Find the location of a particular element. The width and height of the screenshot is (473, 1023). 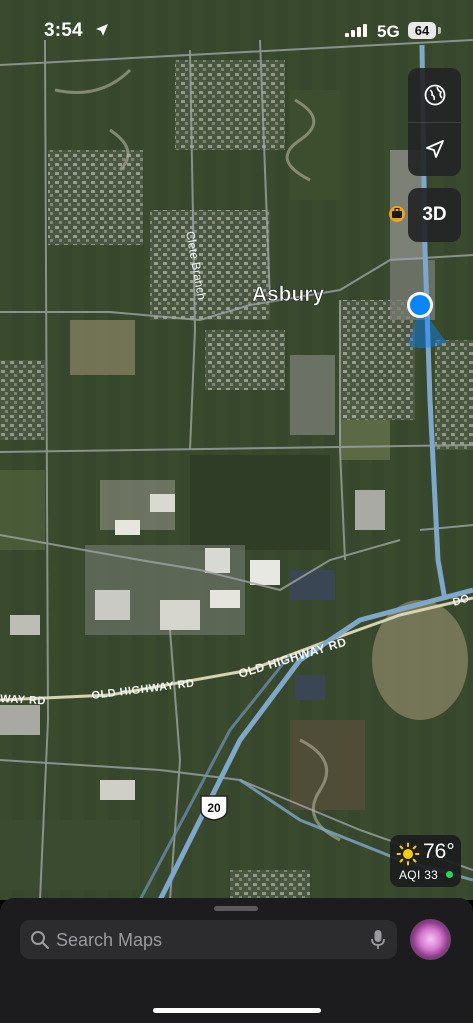

home-indicator is located at coordinates (237, 1010).